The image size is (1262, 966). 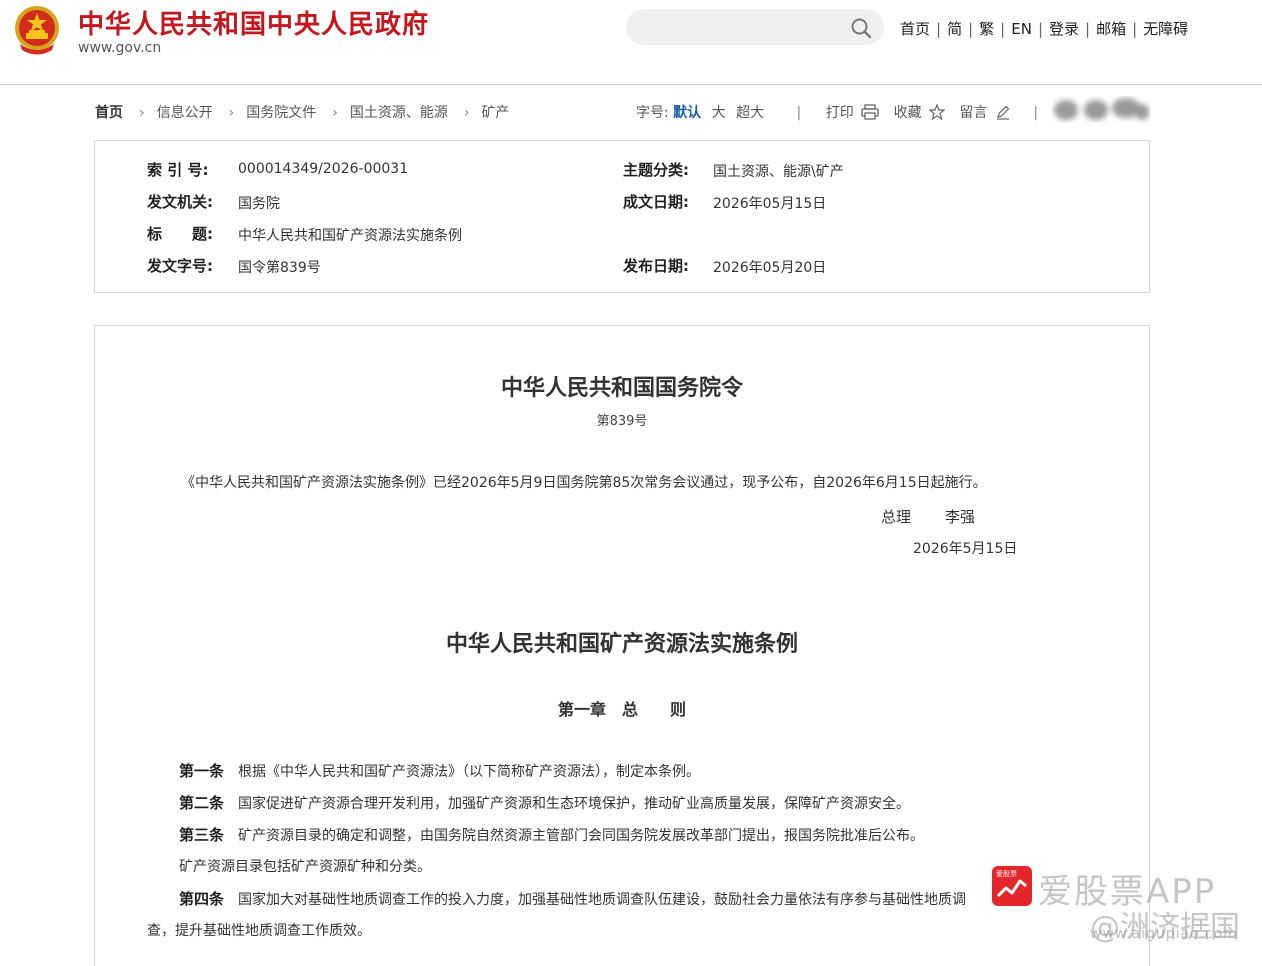 I want to click on doc-number-label: 发文字号:, so click(x=180, y=266).